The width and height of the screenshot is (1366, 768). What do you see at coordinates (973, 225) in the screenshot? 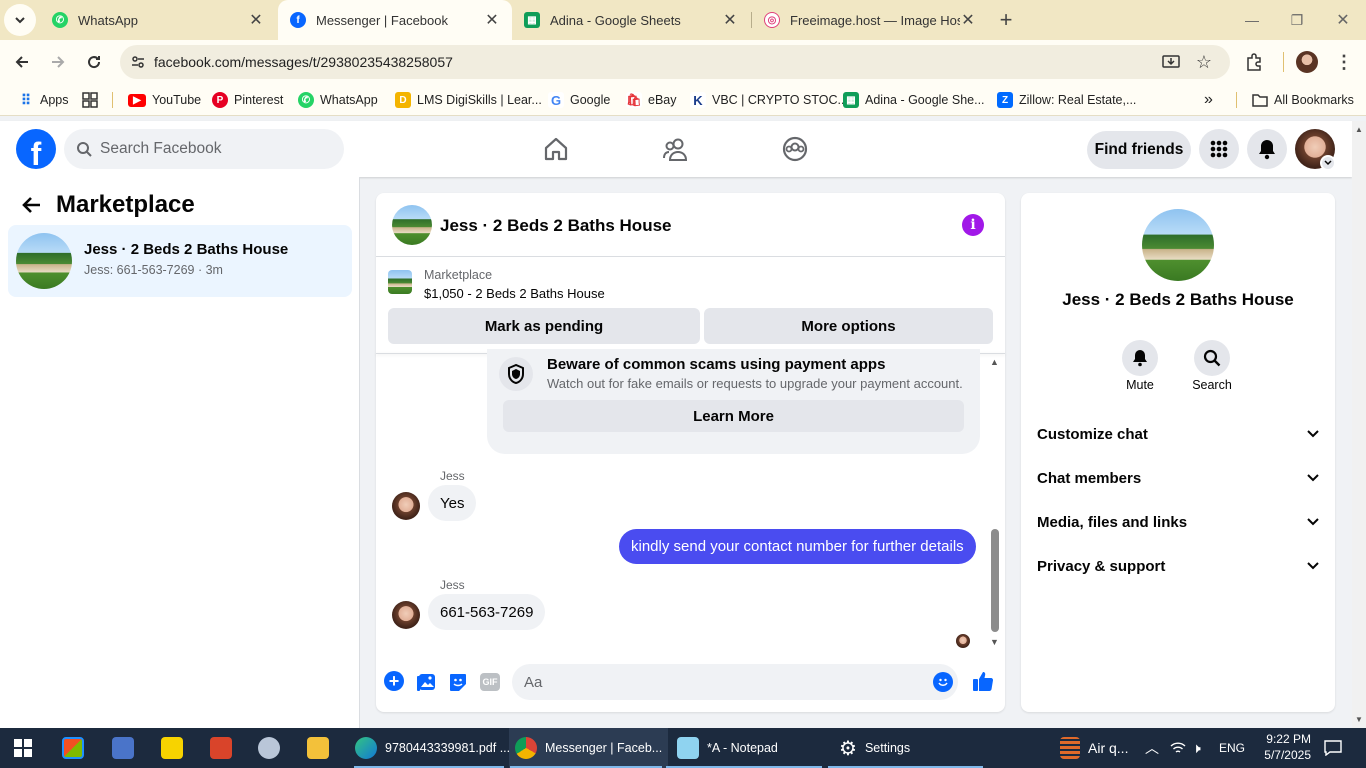
I see `info-icon: i` at bounding box center [973, 225].